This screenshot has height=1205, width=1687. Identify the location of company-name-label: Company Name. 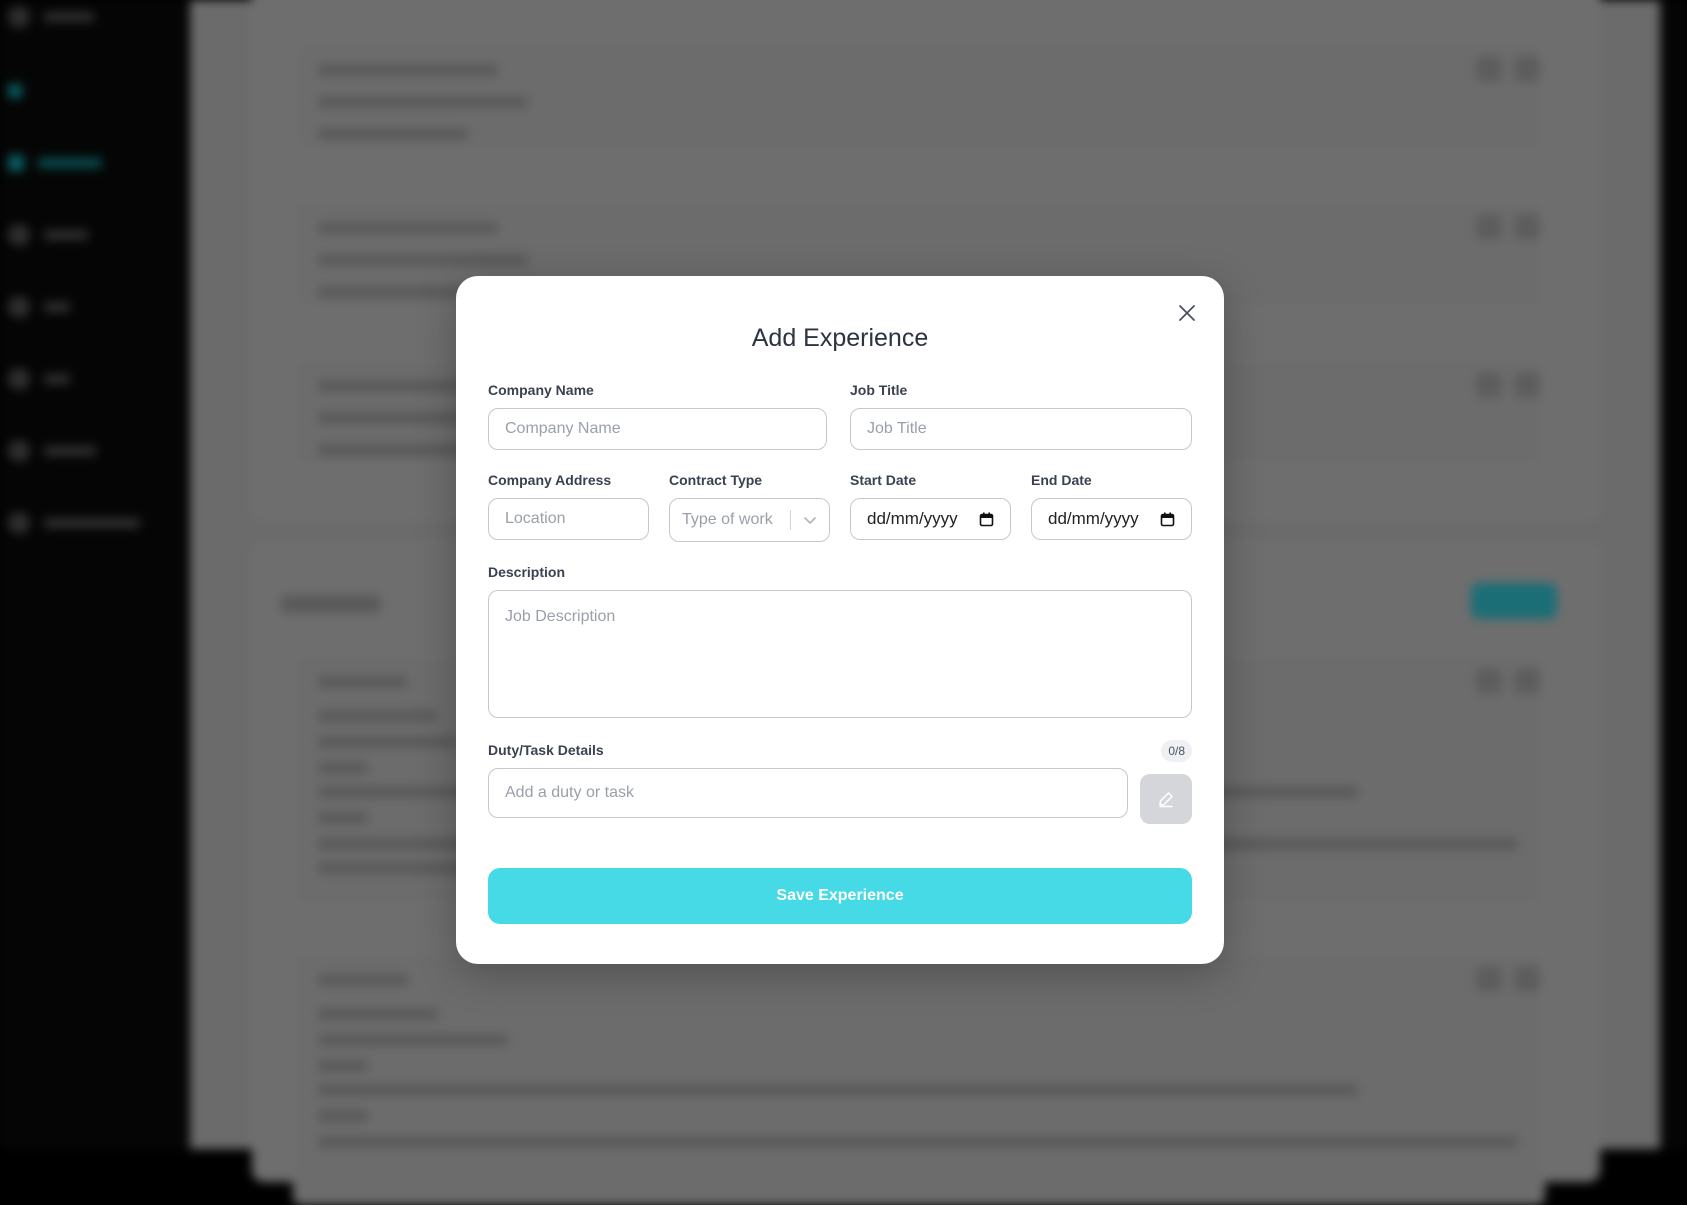
(657, 390).